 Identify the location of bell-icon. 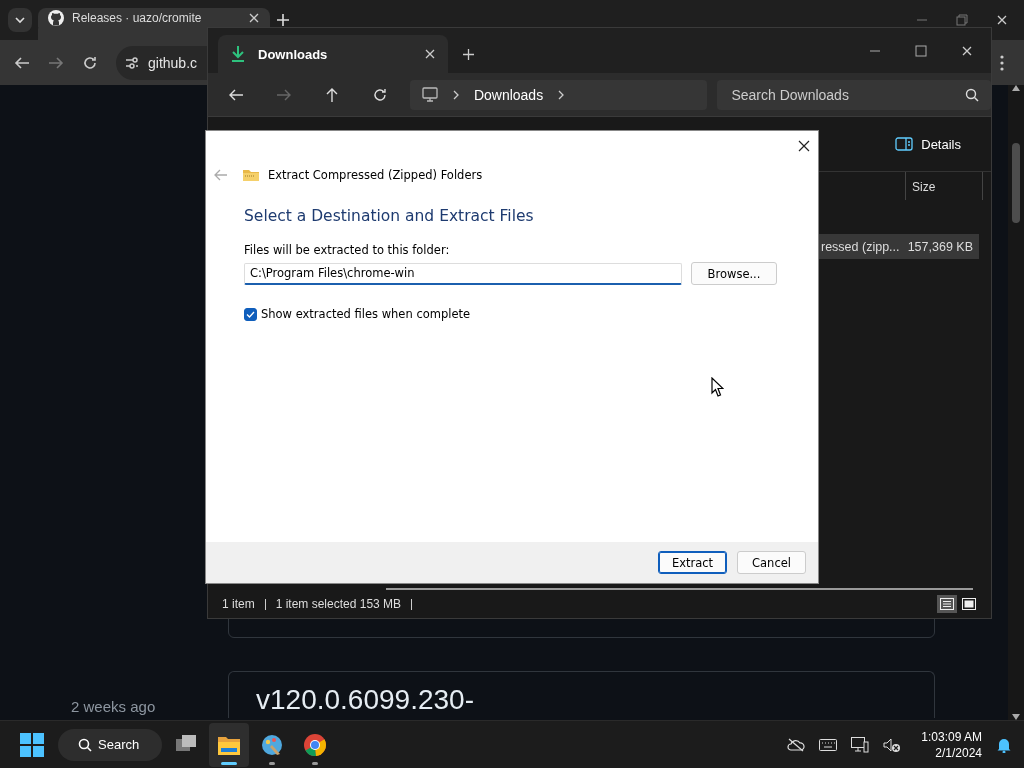
(1004, 744).